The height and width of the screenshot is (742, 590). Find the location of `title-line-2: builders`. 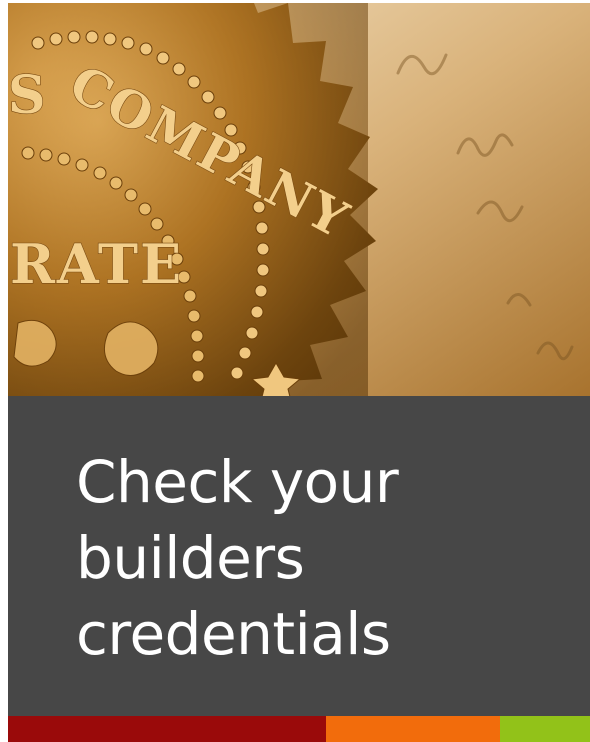

title-line-2: builders is located at coordinates (190, 558).